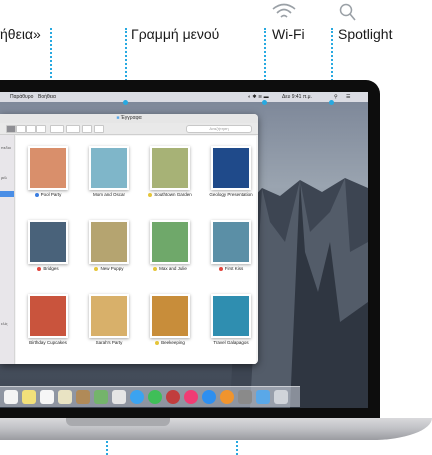 This screenshot has height=455, width=432. What do you see at coordinates (263, 397) in the screenshot?
I see `downloads-folder-icon` at bounding box center [263, 397].